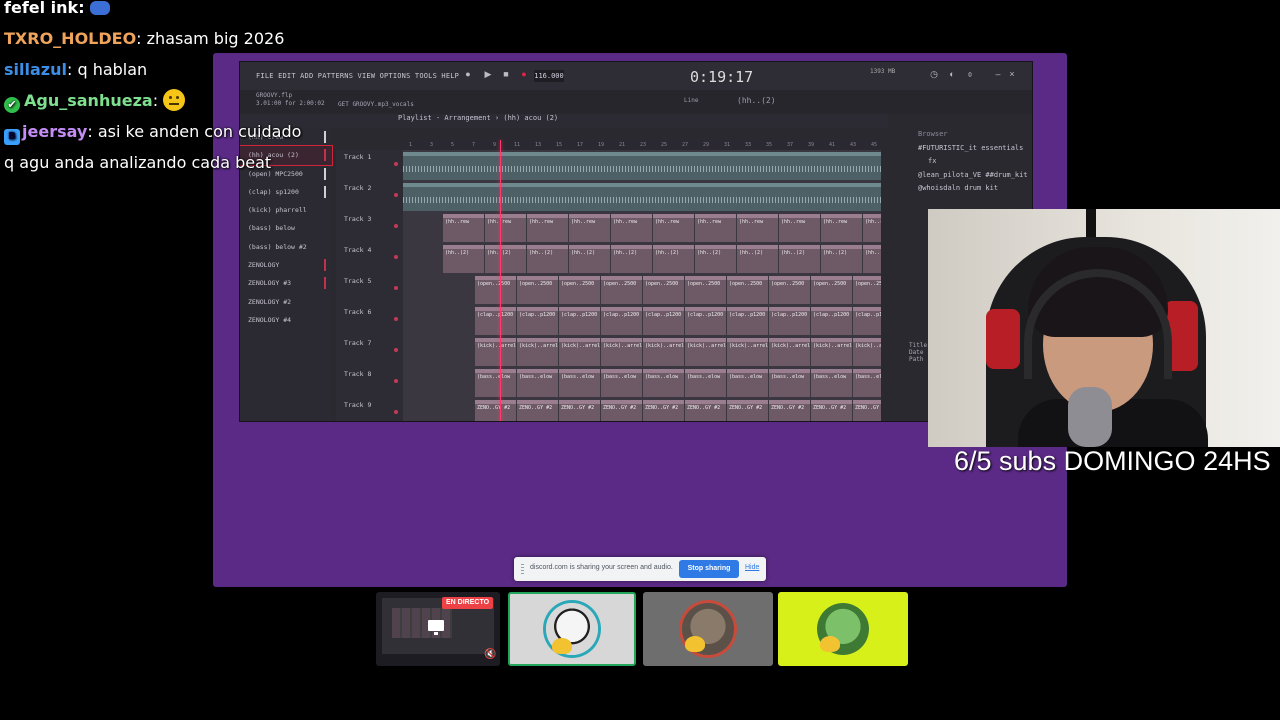  I want to click on stop-icon: ■, so click(506, 74).